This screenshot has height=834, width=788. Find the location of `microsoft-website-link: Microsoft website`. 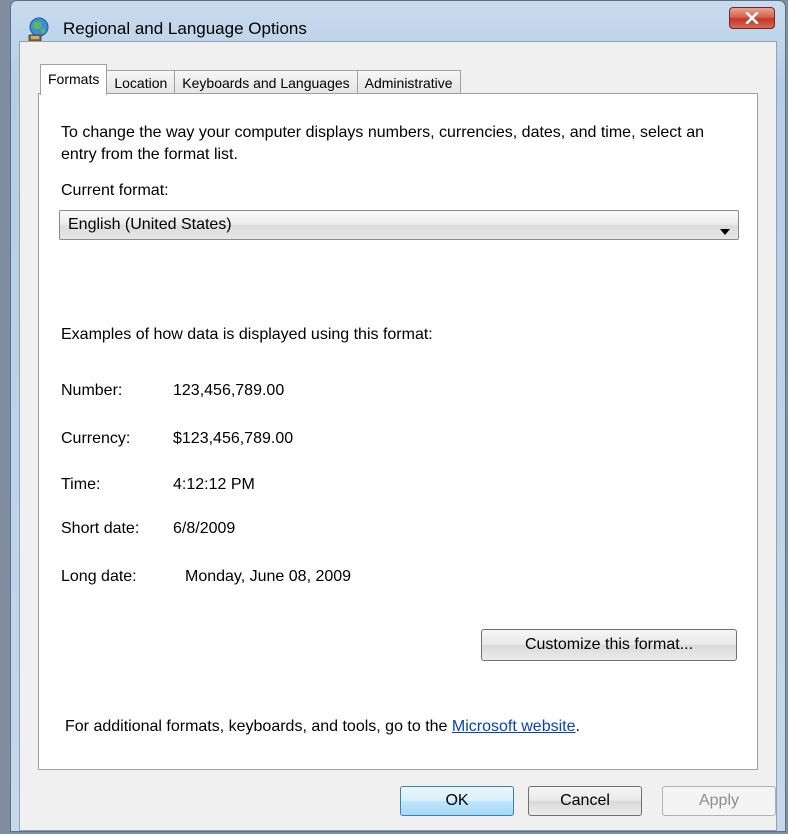

microsoft-website-link: Microsoft website is located at coordinates (514, 726).